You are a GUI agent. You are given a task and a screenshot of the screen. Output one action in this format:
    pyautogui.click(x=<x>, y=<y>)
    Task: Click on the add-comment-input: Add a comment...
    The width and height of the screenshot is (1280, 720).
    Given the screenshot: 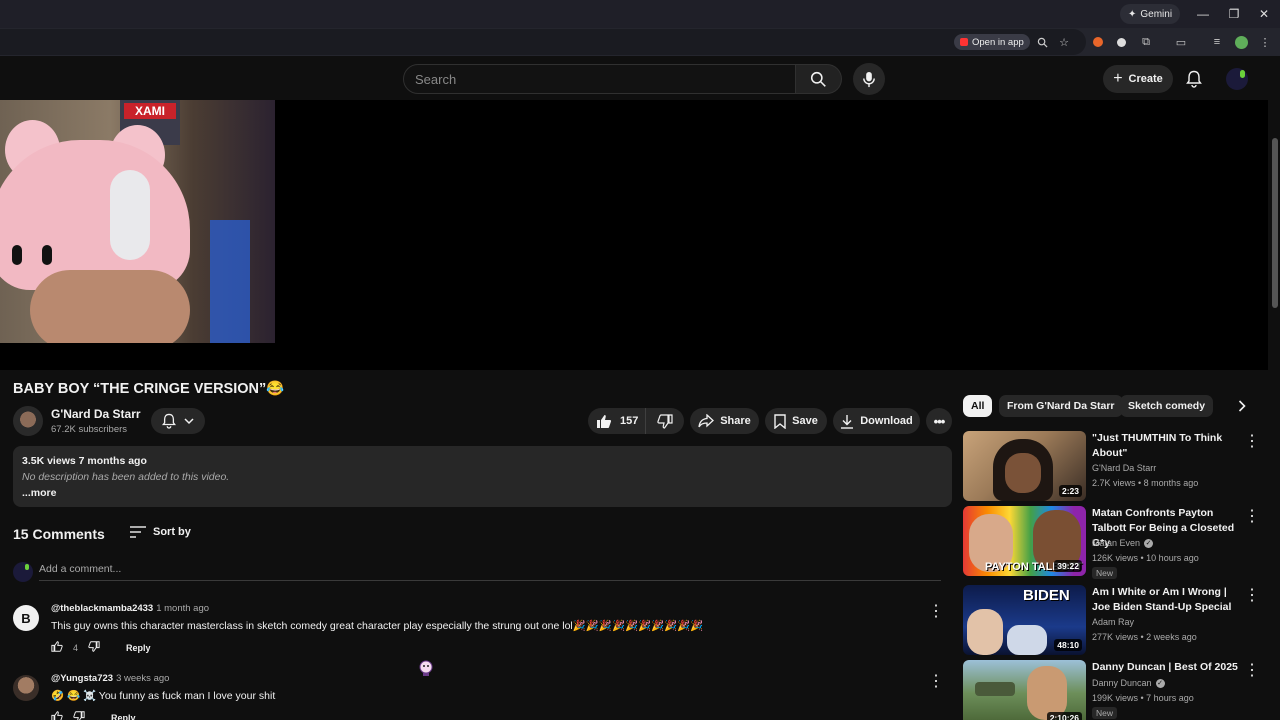 What is the action you would take?
    pyautogui.click(x=490, y=572)
    